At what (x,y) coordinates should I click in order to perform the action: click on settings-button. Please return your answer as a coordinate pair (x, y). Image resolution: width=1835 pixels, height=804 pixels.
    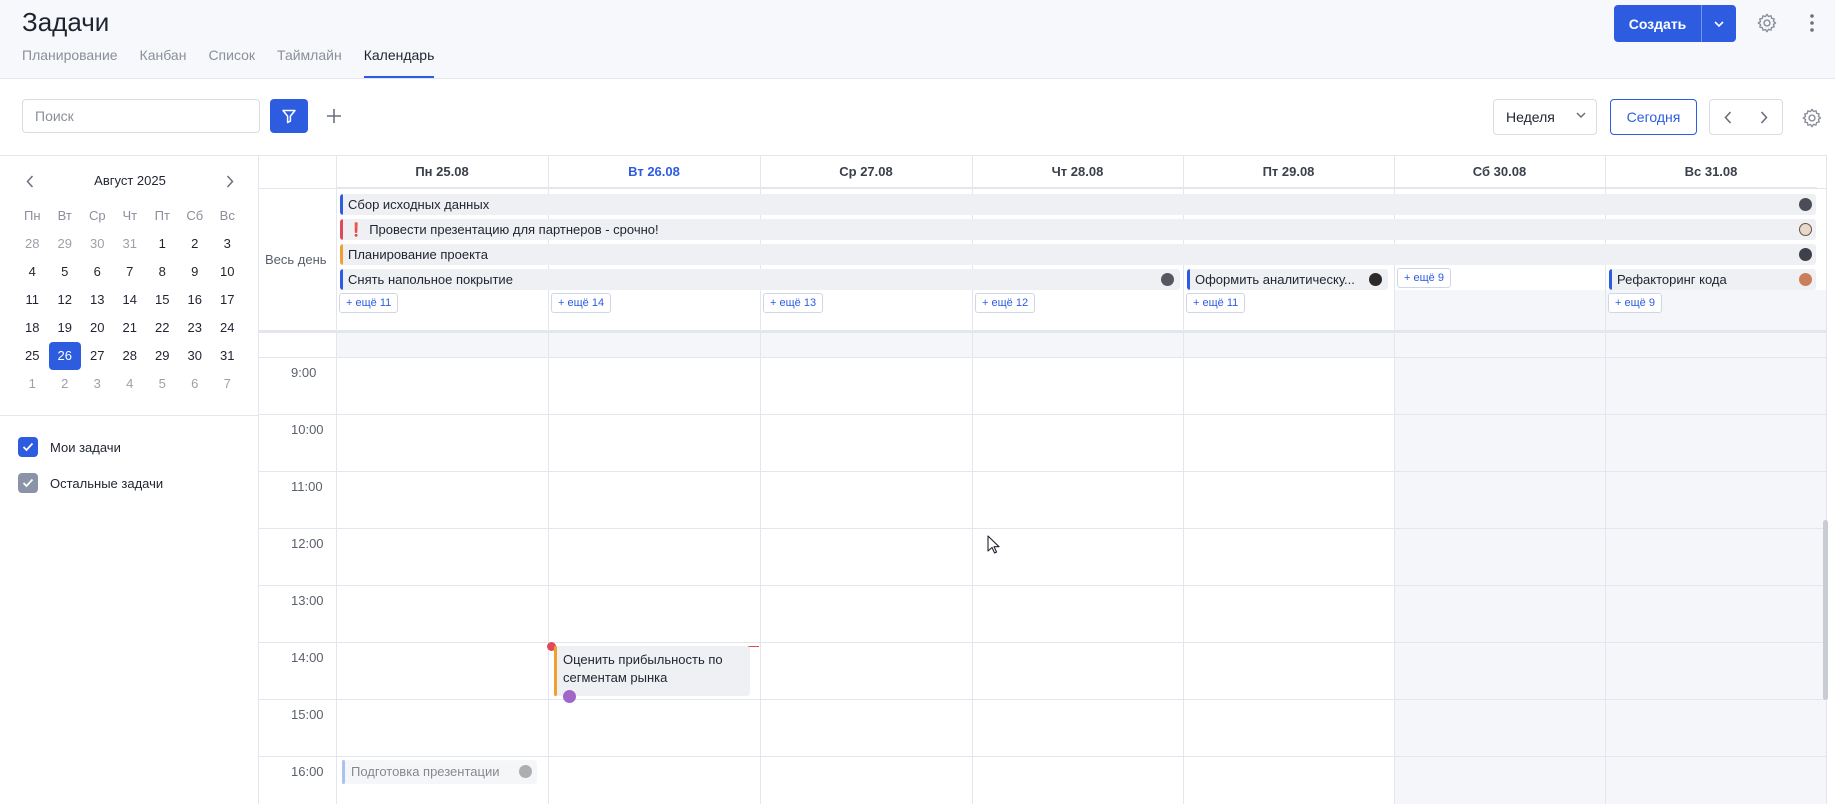
    Looking at the image, I should click on (1767, 23).